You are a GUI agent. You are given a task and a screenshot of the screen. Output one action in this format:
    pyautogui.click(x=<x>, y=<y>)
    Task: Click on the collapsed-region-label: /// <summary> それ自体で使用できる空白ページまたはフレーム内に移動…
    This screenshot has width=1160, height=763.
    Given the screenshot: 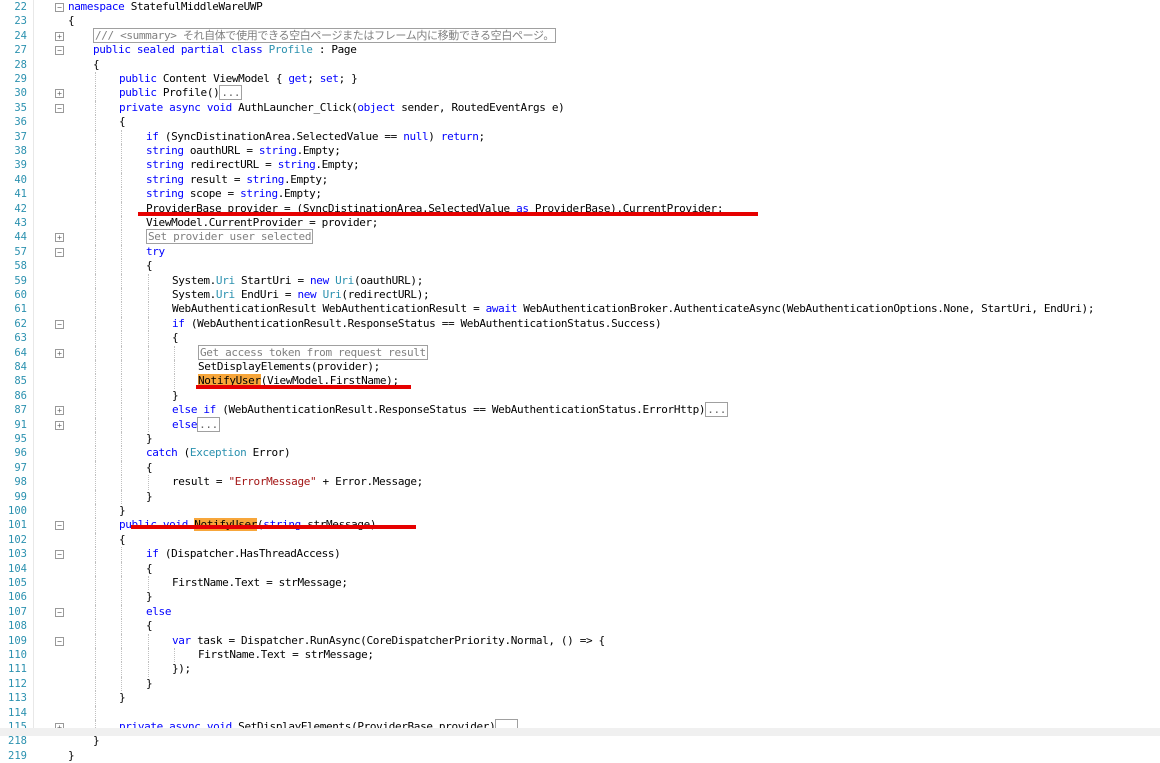 What is the action you would take?
    pyautogui.click(x=325, y=35)
    